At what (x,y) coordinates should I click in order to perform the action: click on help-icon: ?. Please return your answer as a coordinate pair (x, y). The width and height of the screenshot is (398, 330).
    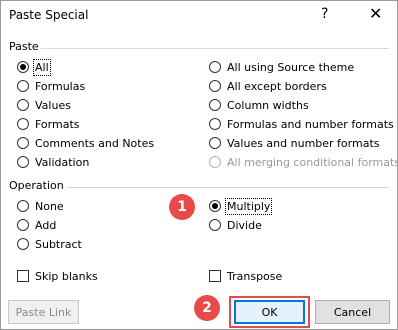
    Looking at the image, I should click on (324, 14).